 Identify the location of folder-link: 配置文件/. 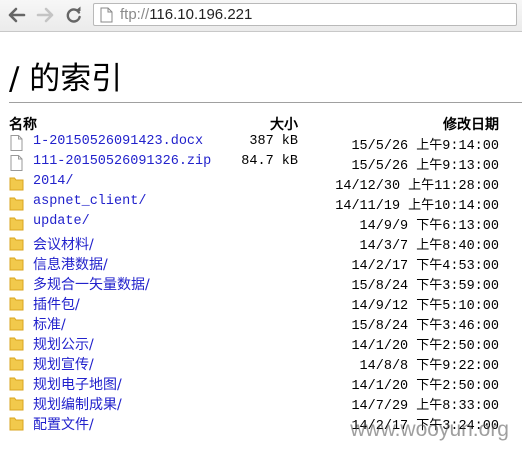
(63, 424).